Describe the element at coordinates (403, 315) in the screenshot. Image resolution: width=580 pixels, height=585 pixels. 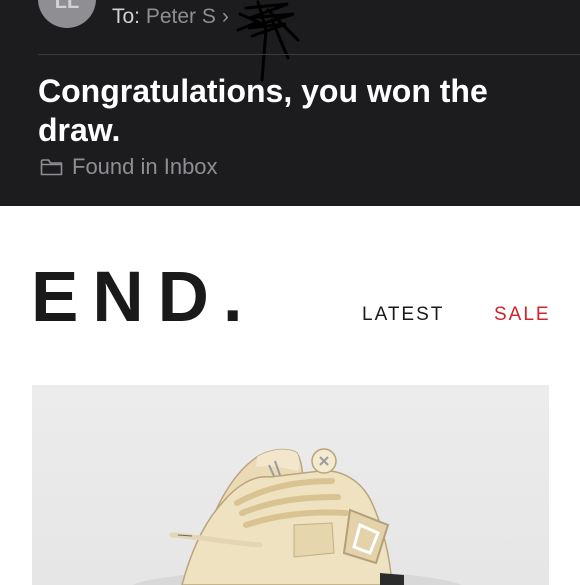
I see `nav-latest-link: LATEST` at that location.